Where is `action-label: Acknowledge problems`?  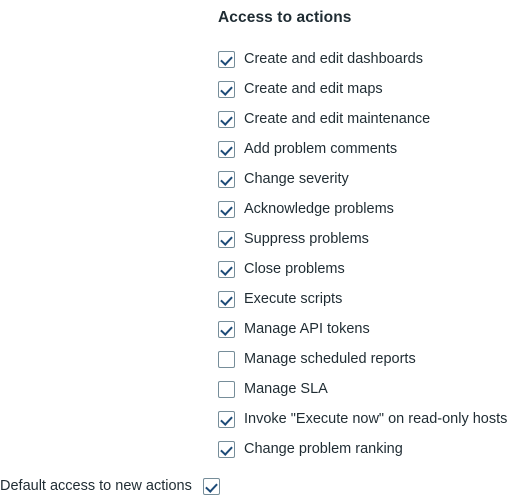 action-label: Acknowledge problems is located at coordinates (319, 209).